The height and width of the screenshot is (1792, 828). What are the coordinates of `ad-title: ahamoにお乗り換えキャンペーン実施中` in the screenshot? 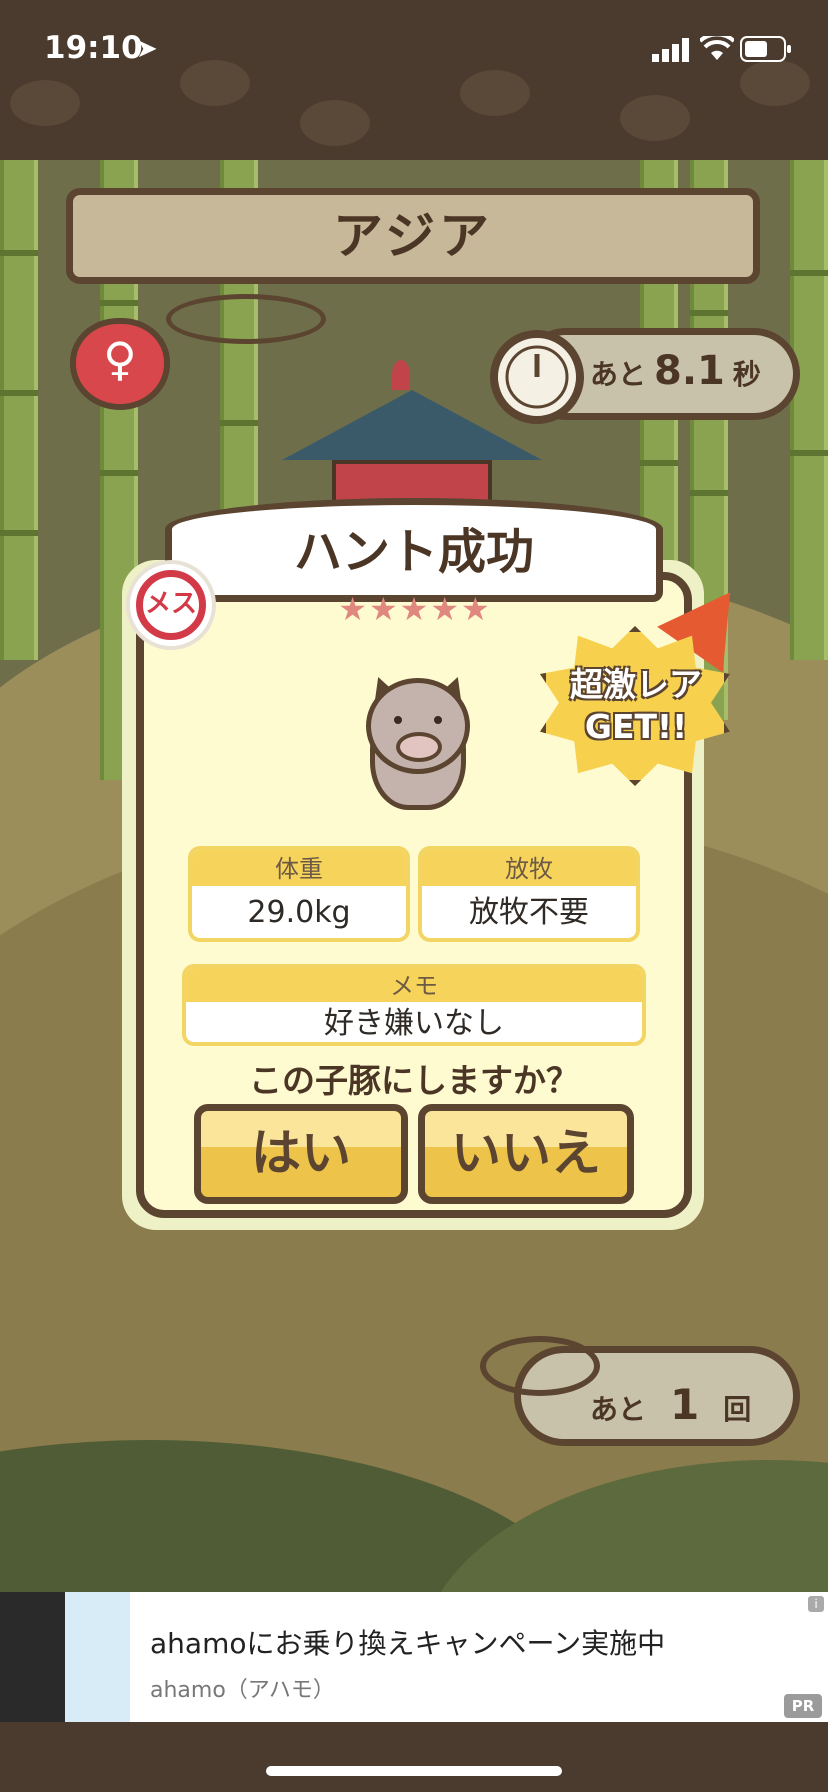 It's located at (407, 1642).